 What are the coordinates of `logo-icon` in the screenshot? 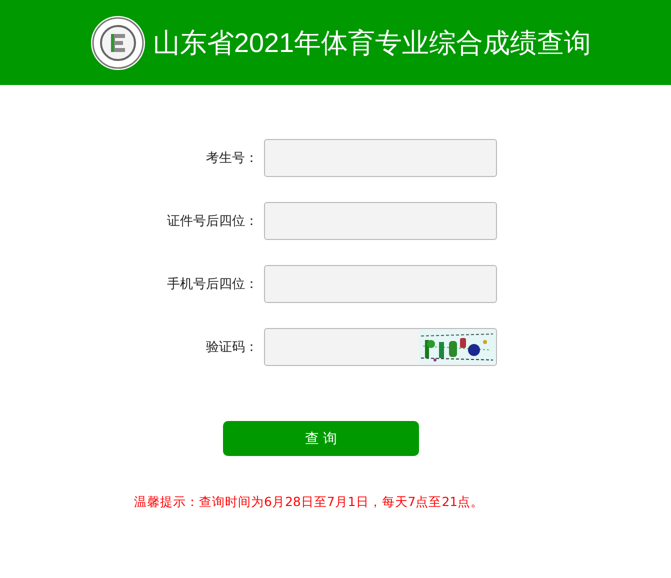 It's located at (118, 42).